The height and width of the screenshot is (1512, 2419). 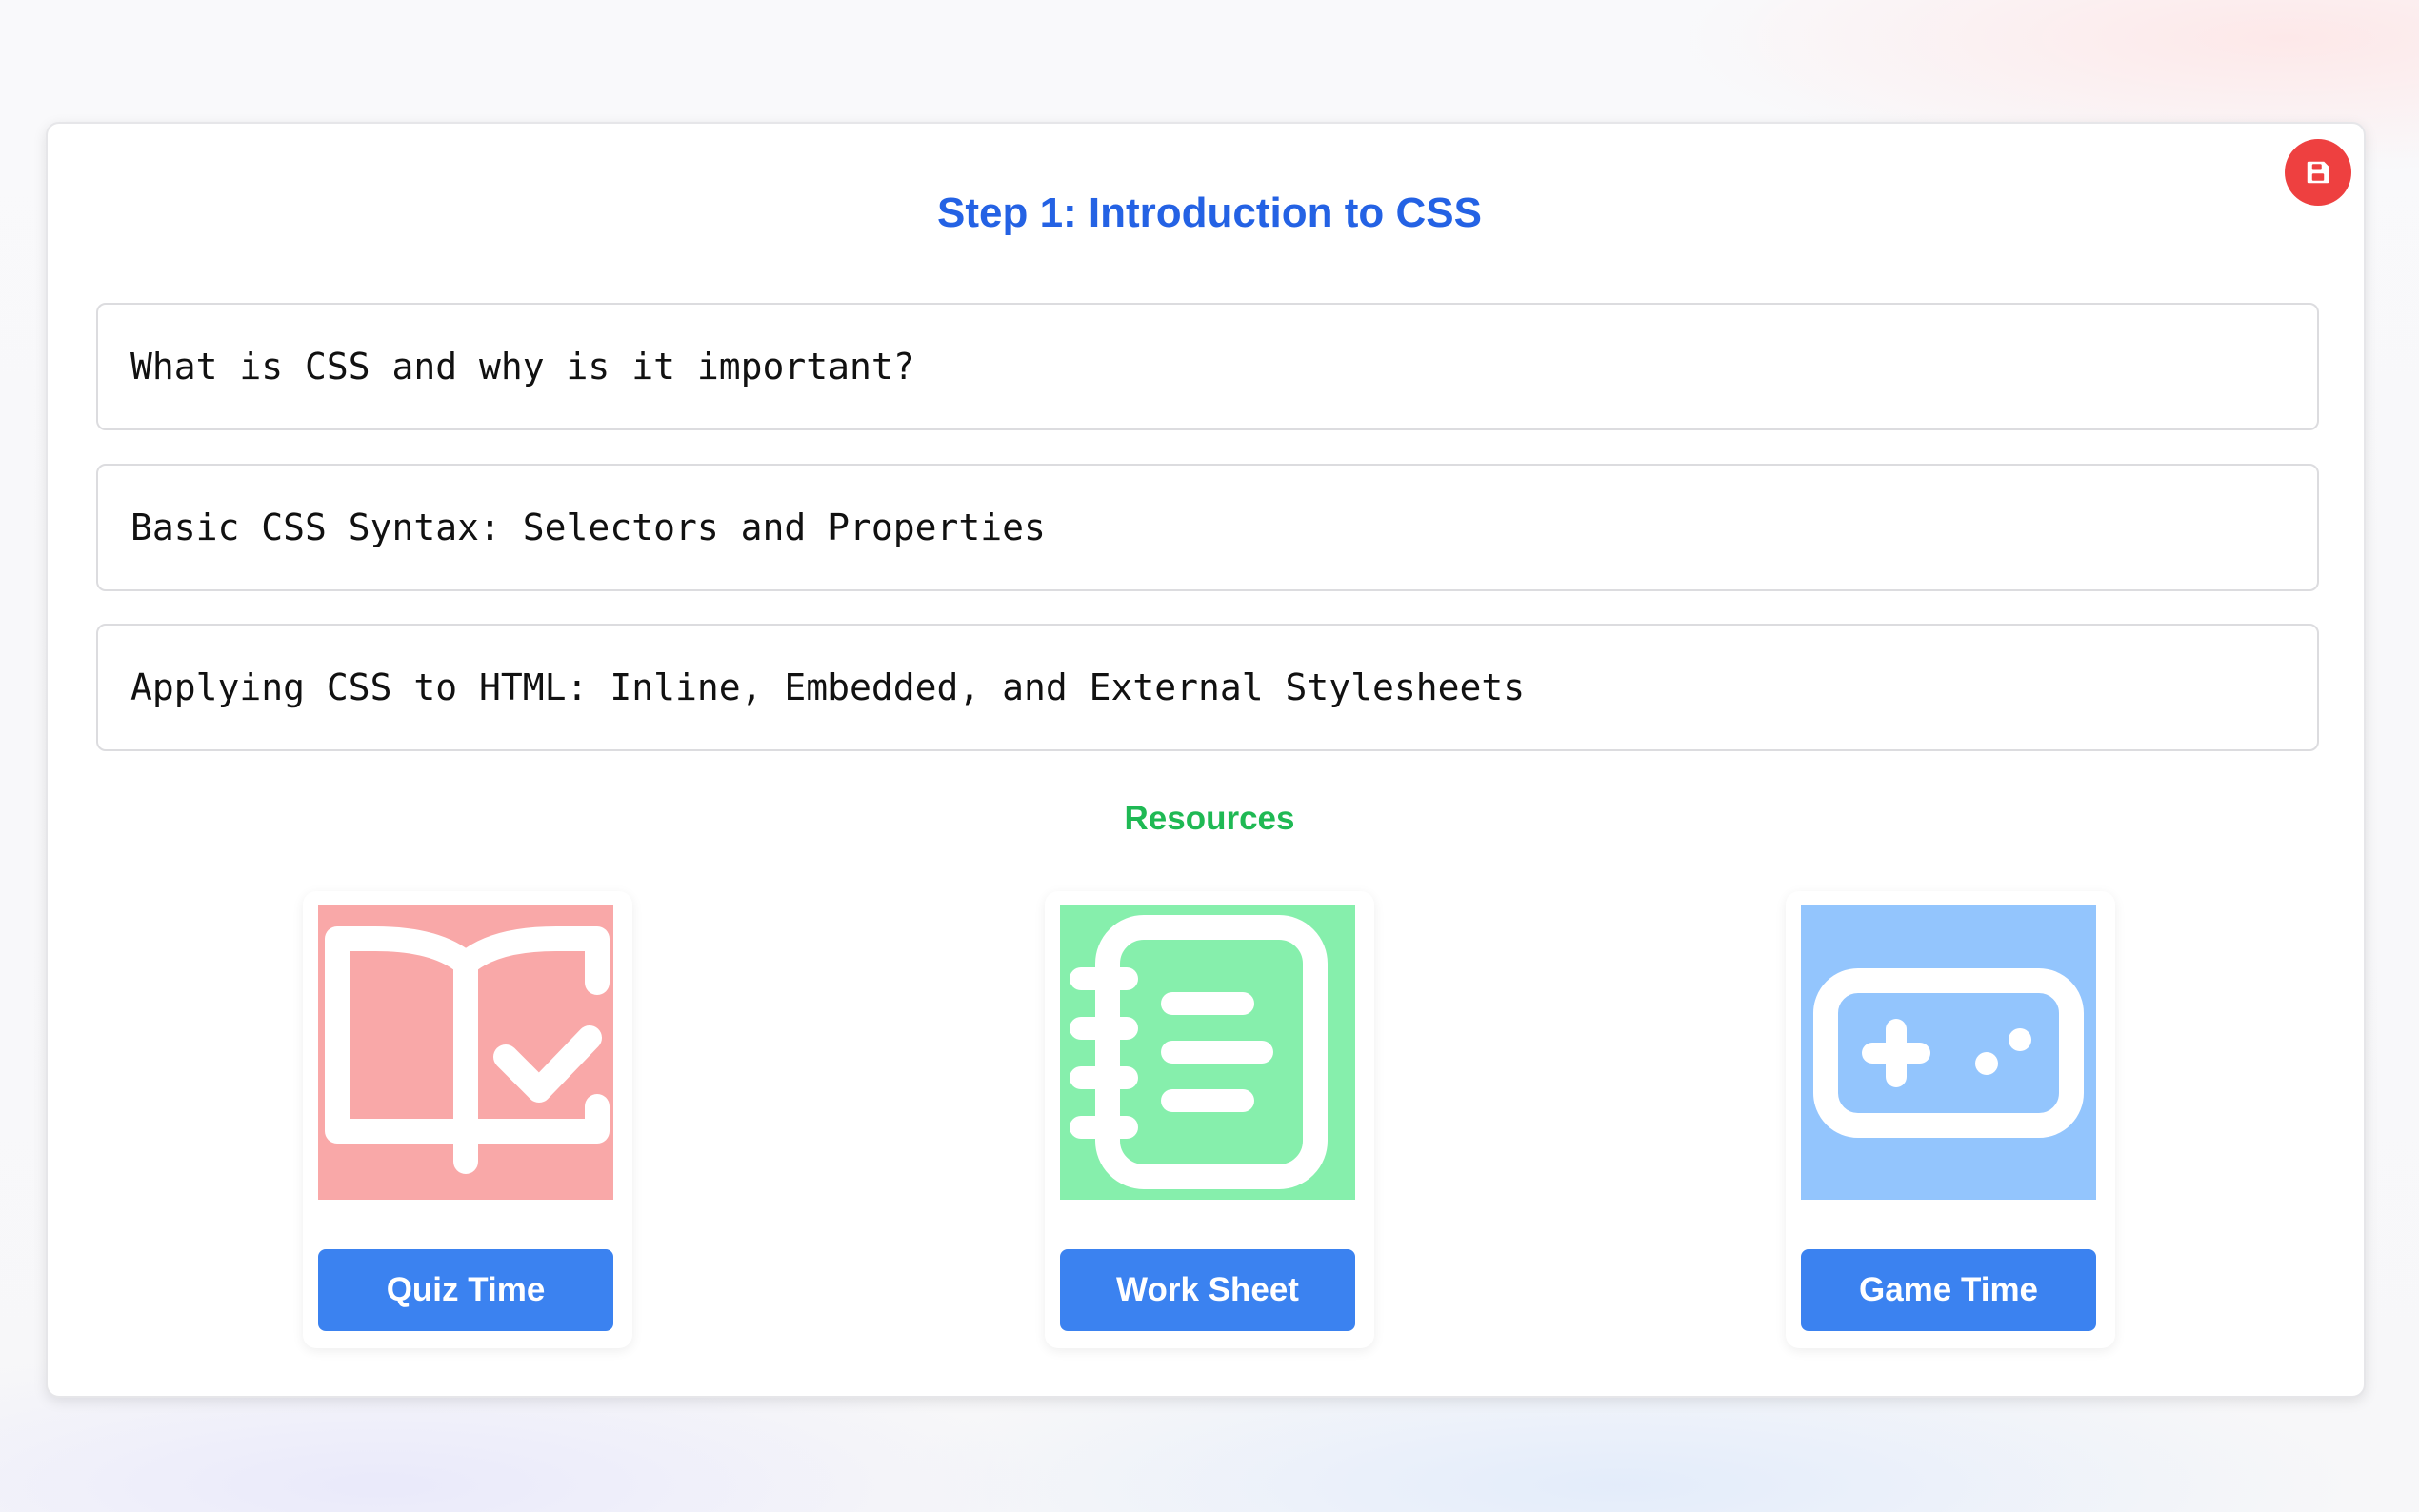 I want to click on game-time-label: Game Time, so click(x=1948, y=1289).